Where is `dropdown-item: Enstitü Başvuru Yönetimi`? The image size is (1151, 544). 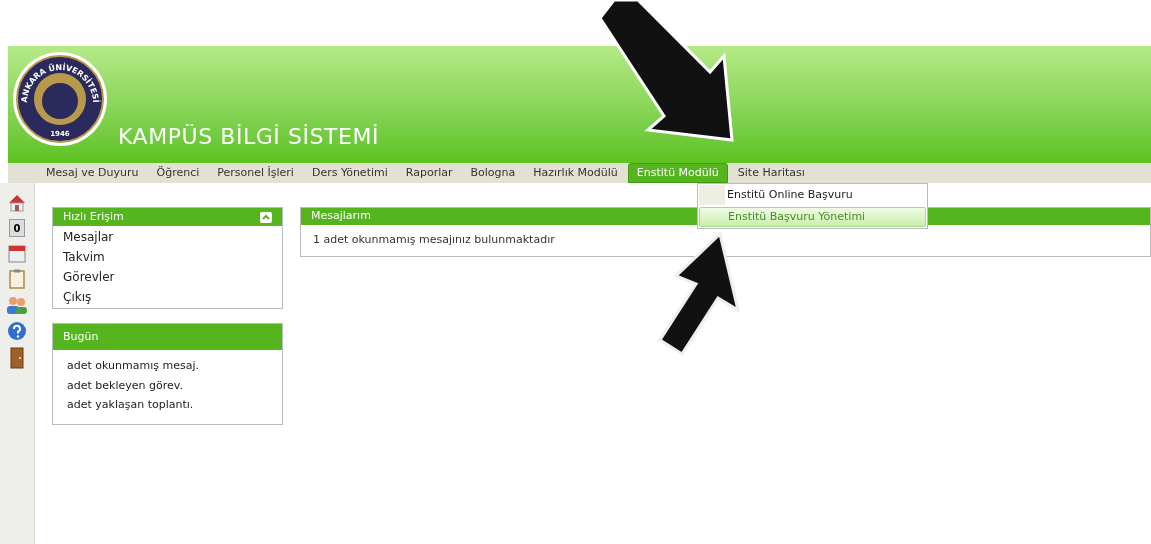 dropdown-item: Enstitü Başvuru Yönetimi is located at coordinates (812, 217).